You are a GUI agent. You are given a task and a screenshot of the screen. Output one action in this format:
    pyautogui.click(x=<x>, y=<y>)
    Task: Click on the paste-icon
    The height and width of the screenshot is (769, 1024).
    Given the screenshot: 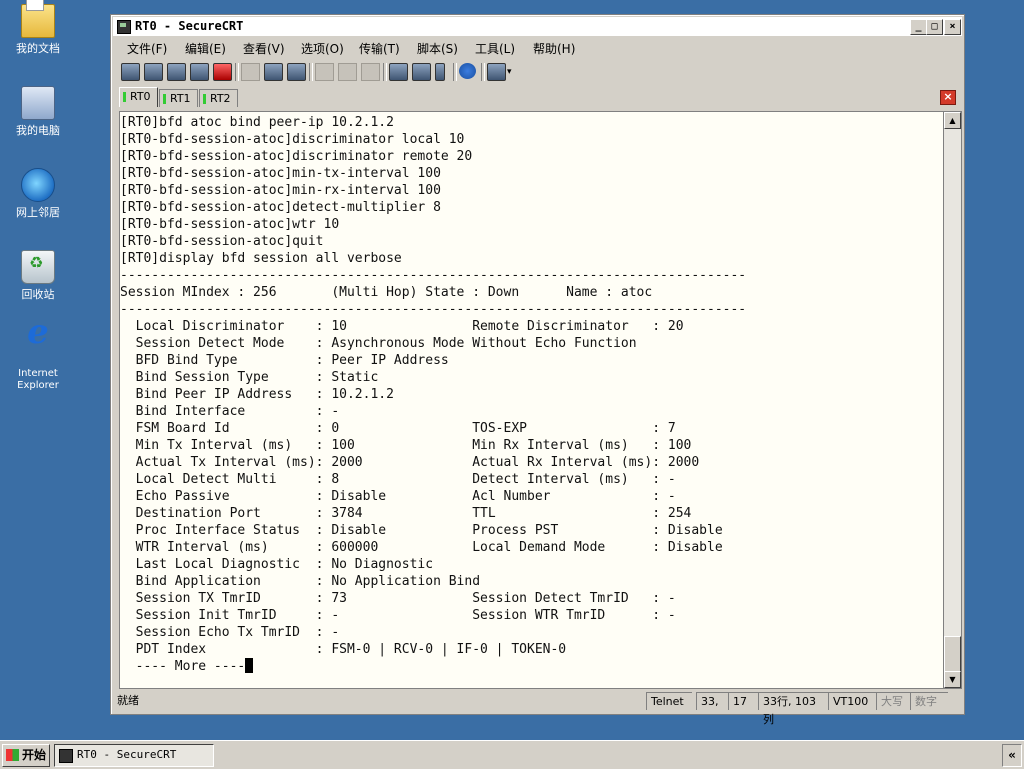 What is the action you would take?
    pyautogui.click(x=273, y=72)
    